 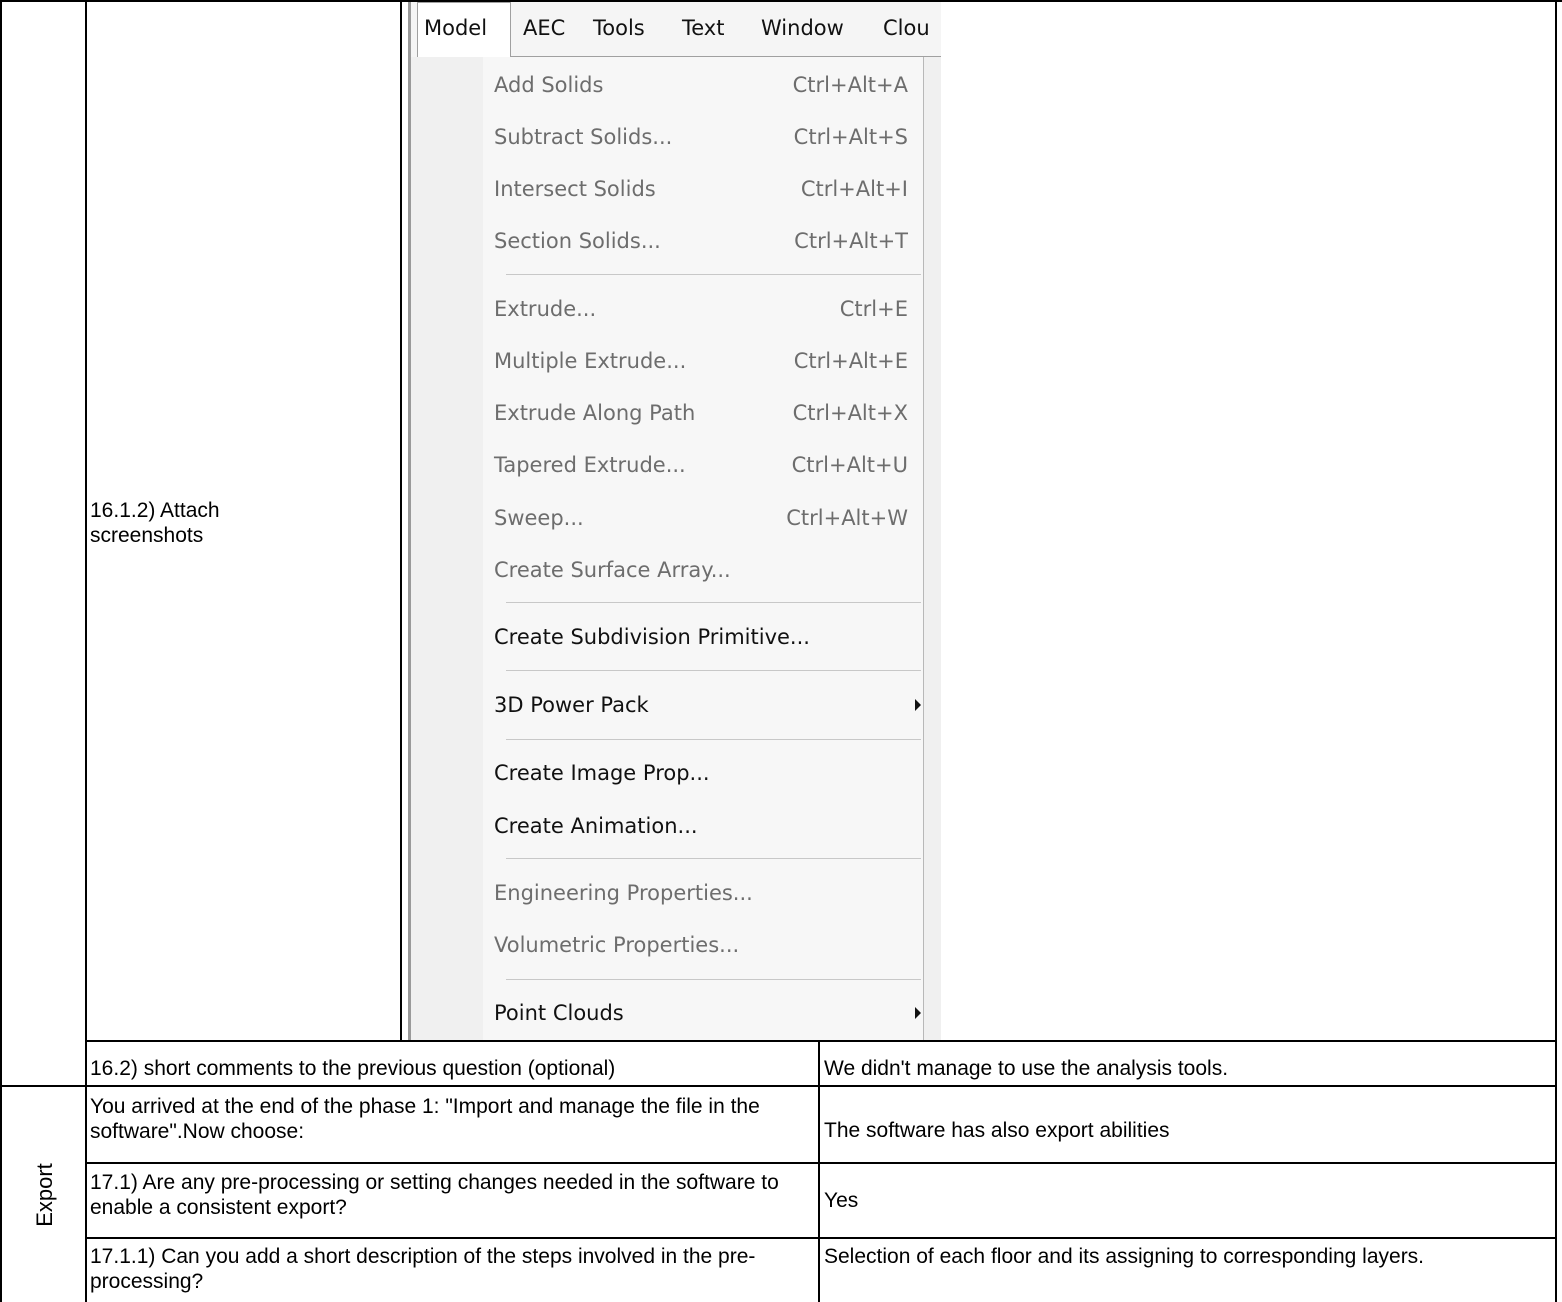 I want to click on shortcut-tapered-extrude: Ctrl+Alt+U, so click(x=849, y=465).